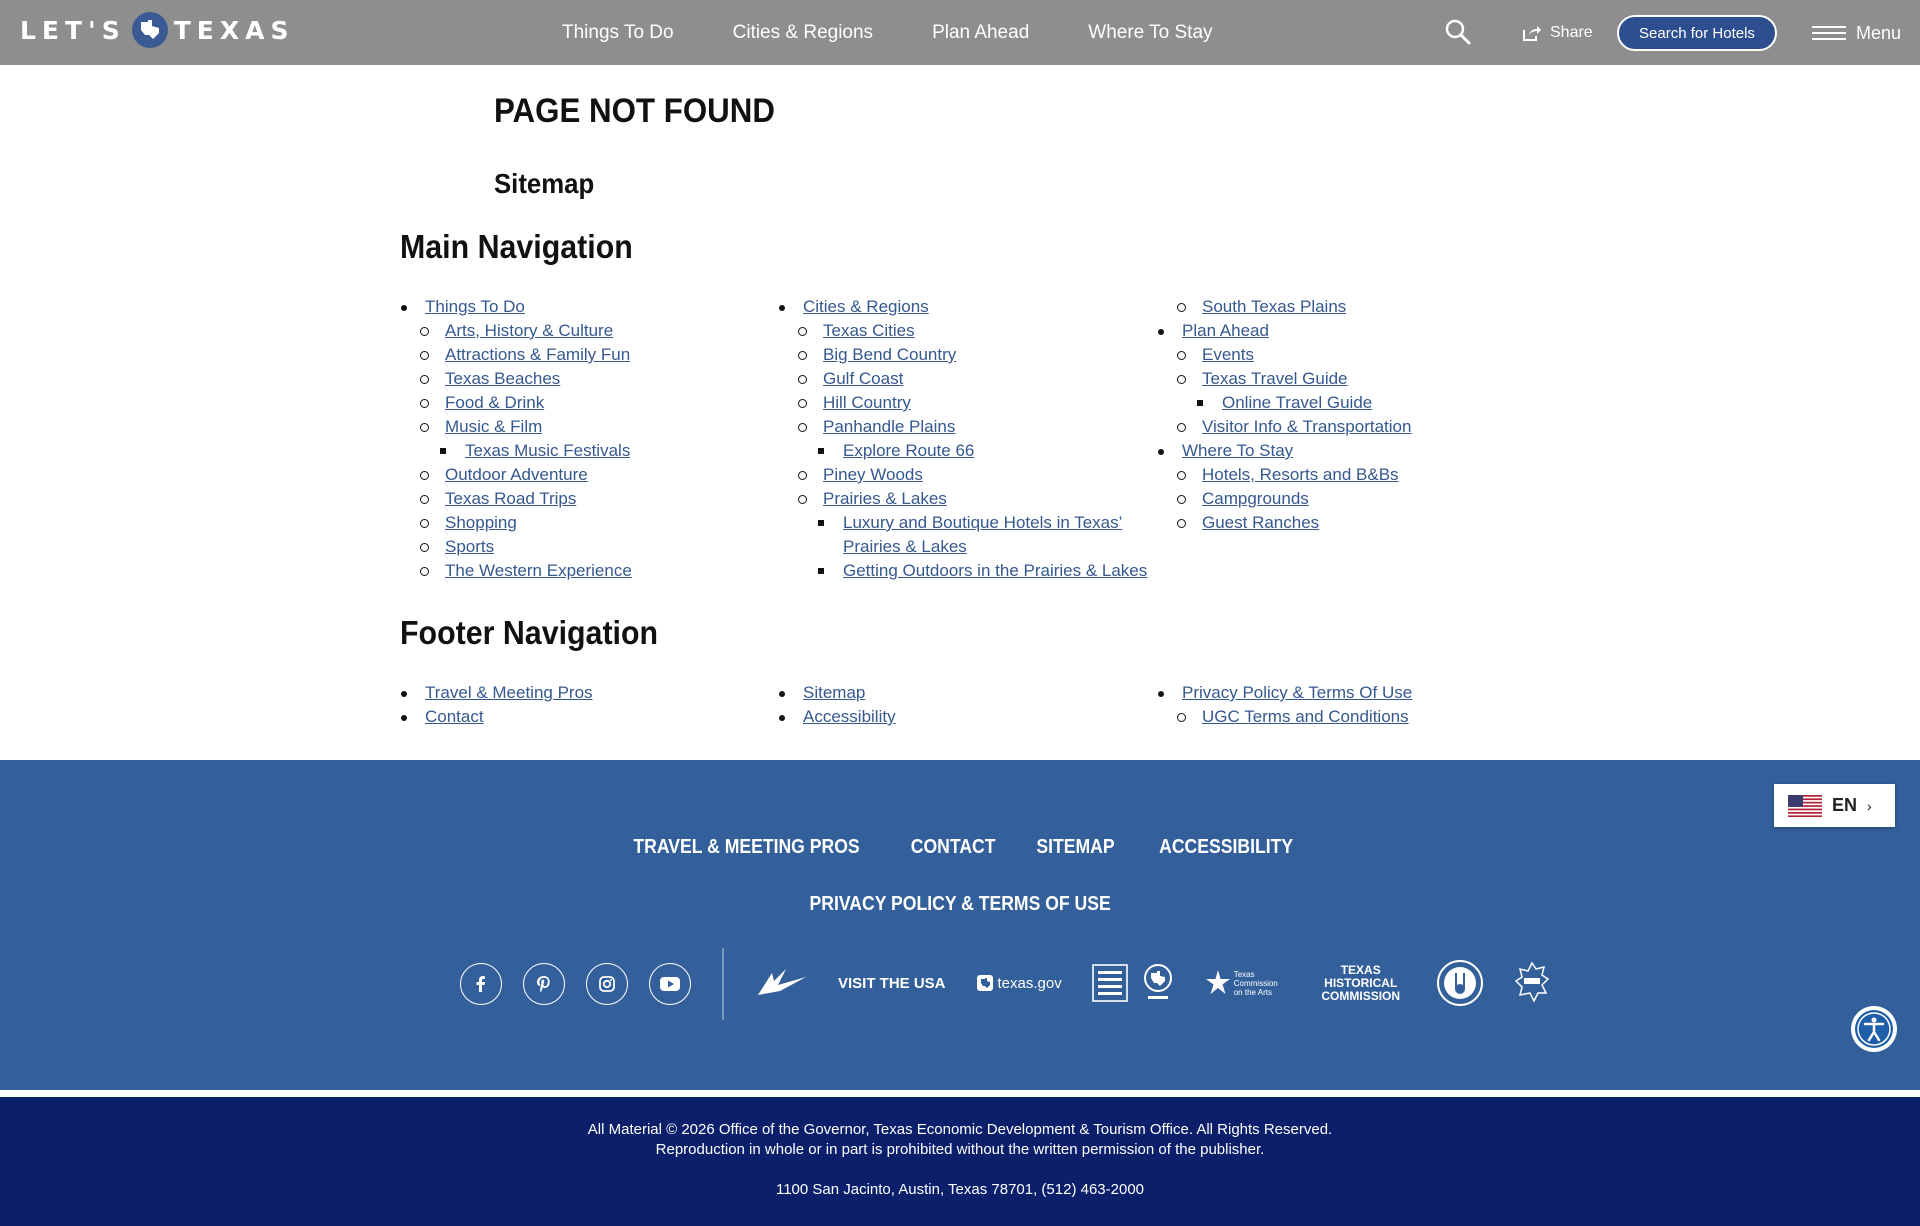 The height and width of the screenshot is (1226, 1920). Describe the element at coordinates (1260, 522) in the screenshot. I see `sitemap-link: Guest Ranches` at that location.